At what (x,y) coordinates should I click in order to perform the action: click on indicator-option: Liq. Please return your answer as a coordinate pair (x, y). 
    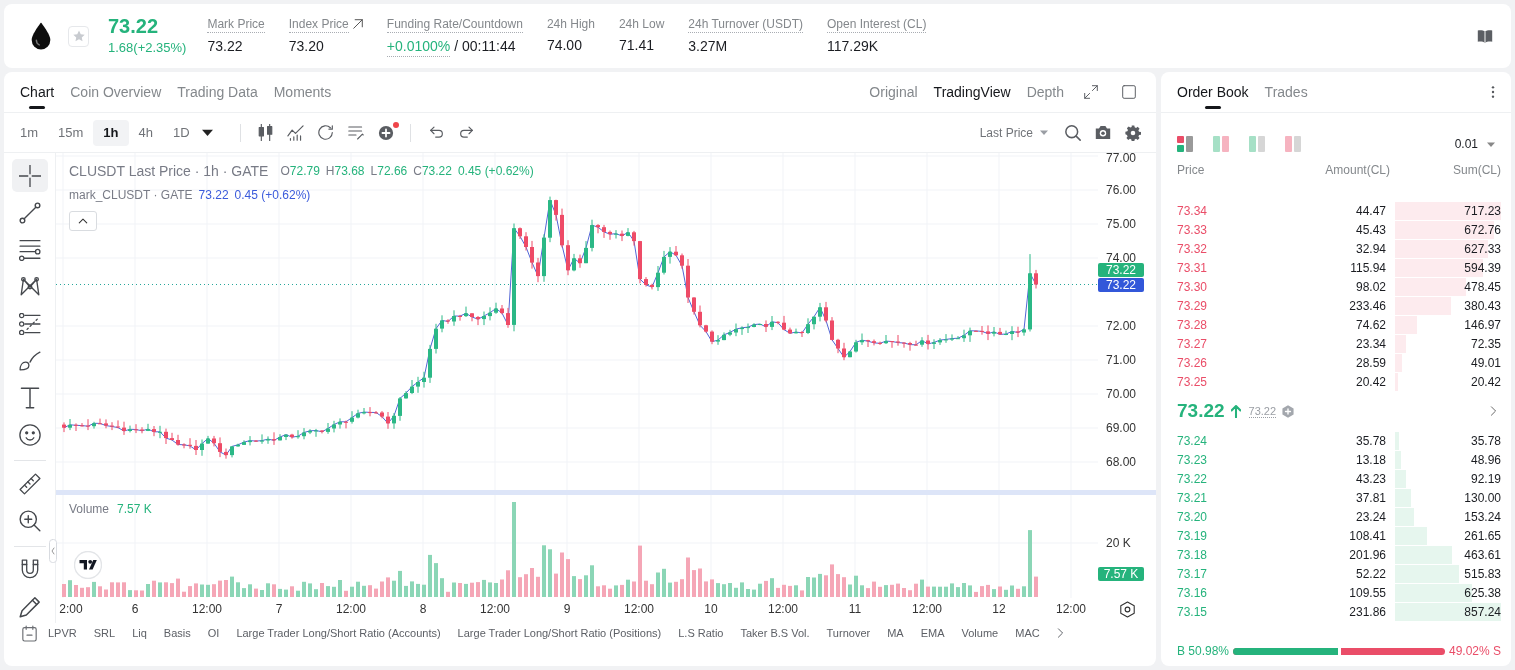
    Looking at the image, I should click on (139, 633).